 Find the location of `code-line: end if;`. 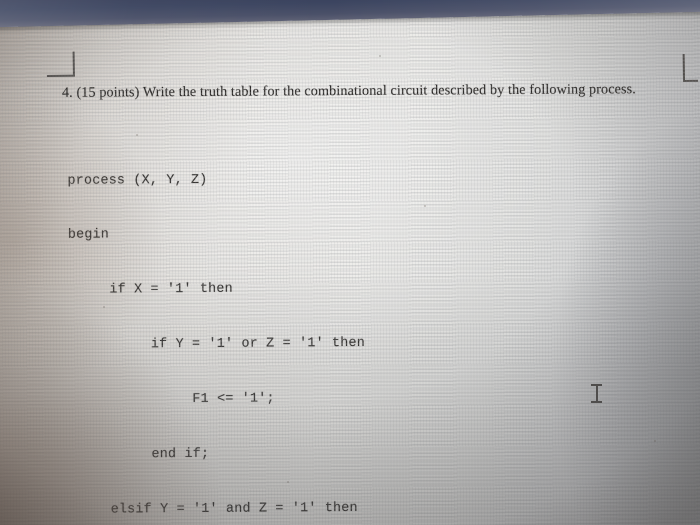

code-line: end if; is located at coordinates (139, 454).